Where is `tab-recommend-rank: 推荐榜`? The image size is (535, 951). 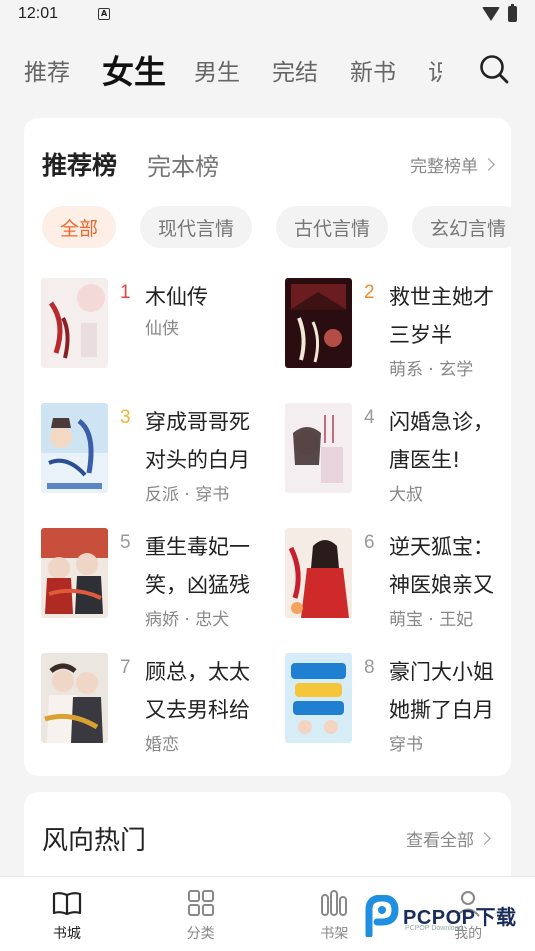 tab-recommend-rank: 推荐榜 is located at coordinates (79, 164).